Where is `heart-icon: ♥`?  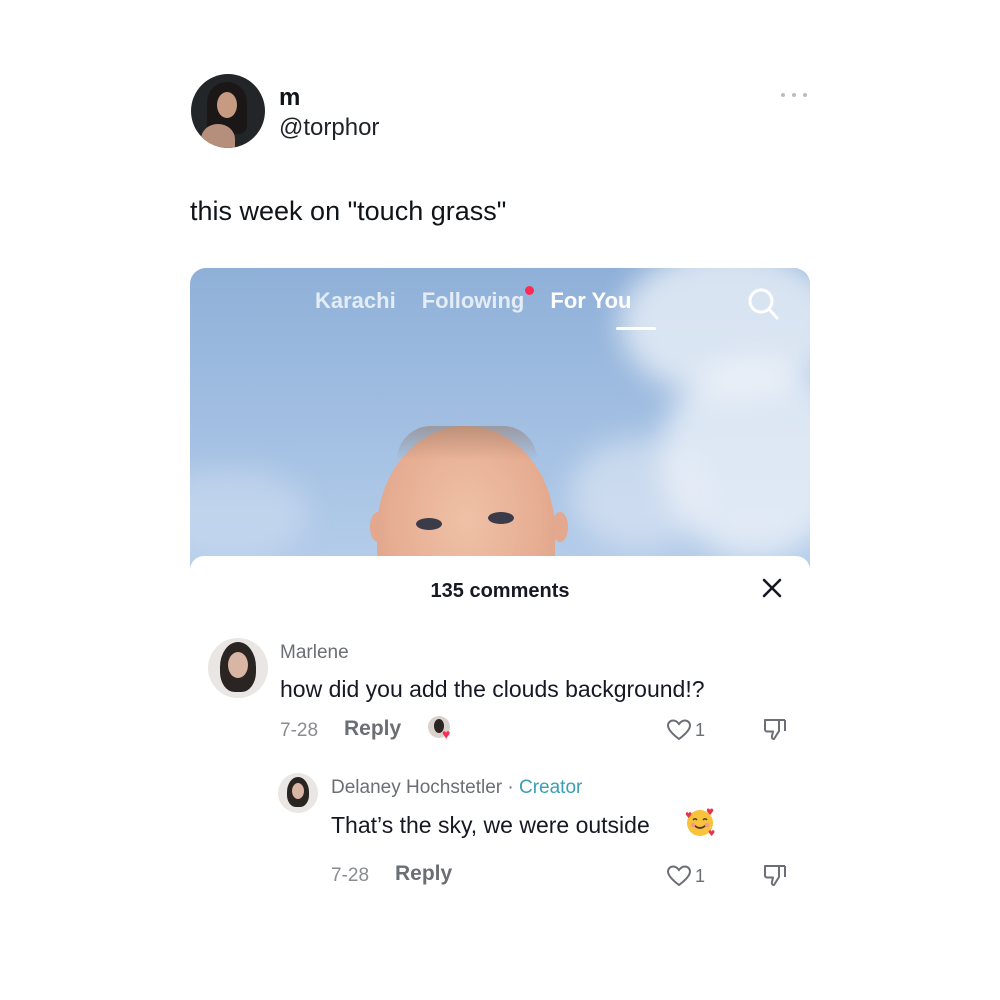 heart-icon: ♥ is located at coordinates (446, 734).